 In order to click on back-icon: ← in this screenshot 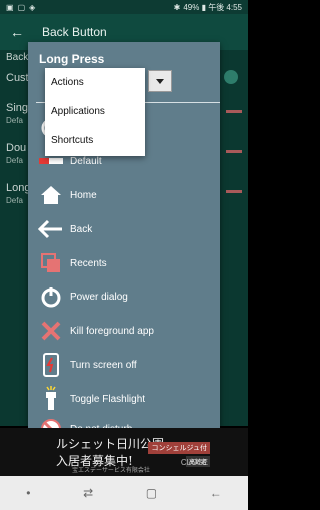, I will do `click(216, 493)`.